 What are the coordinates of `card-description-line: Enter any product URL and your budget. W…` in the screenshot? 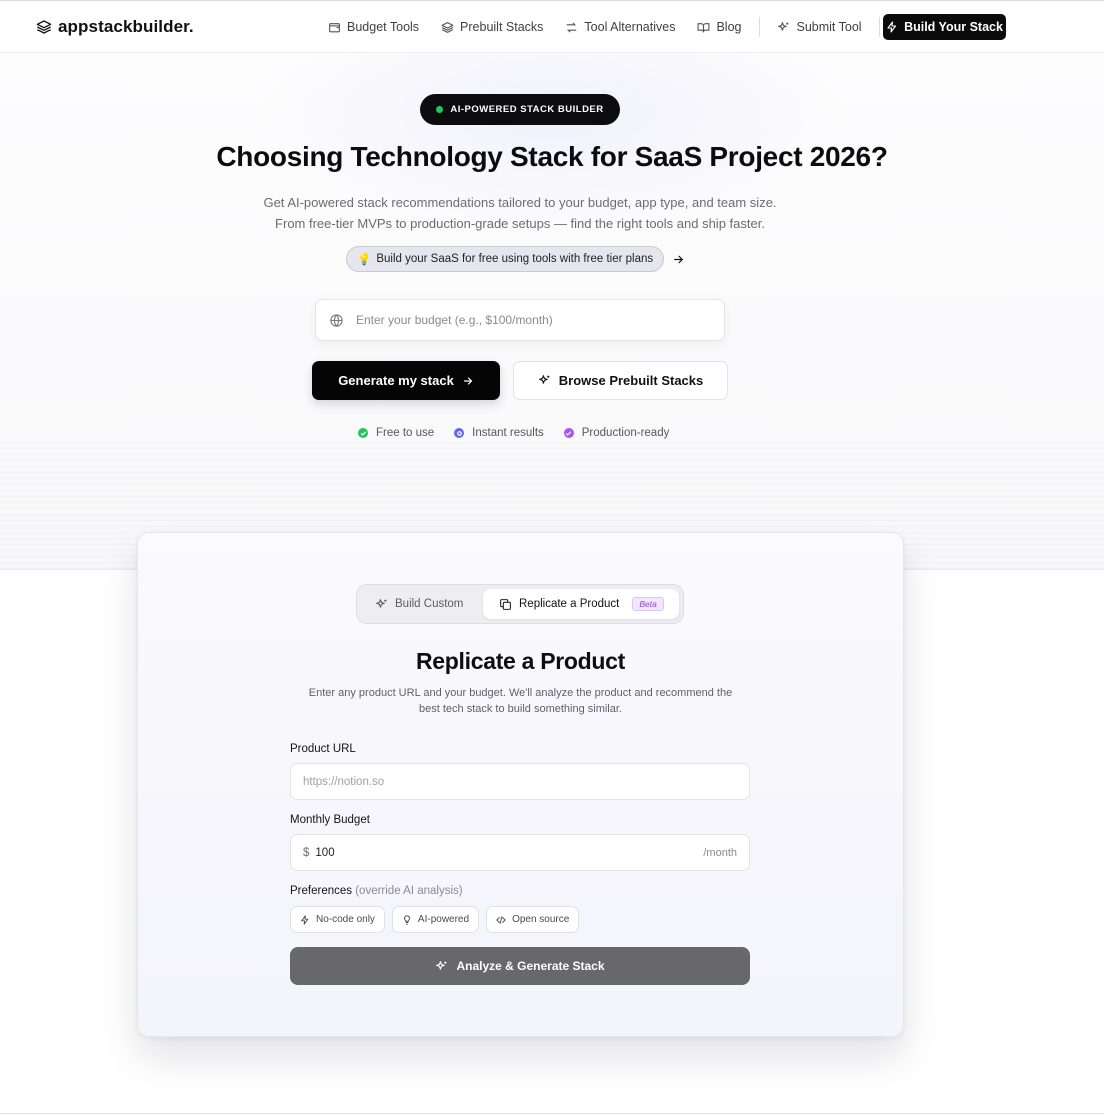 It's located at (520, 693).